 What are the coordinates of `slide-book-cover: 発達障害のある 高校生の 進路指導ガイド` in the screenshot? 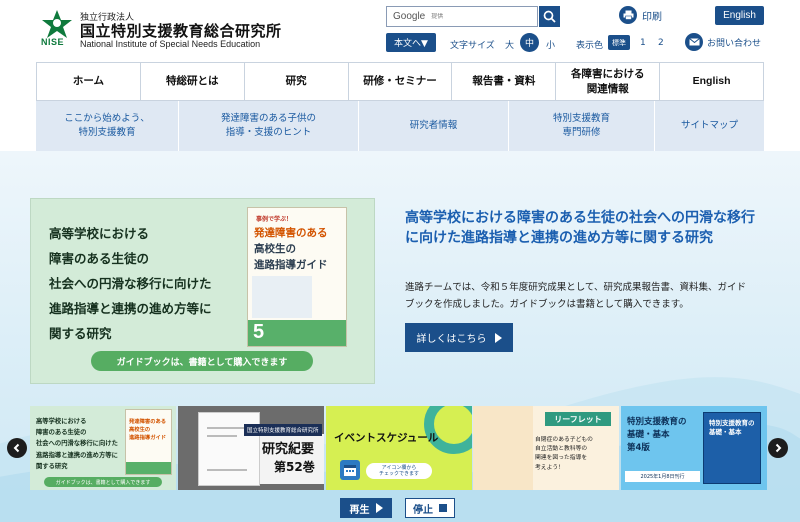 It's located at (148, 442).